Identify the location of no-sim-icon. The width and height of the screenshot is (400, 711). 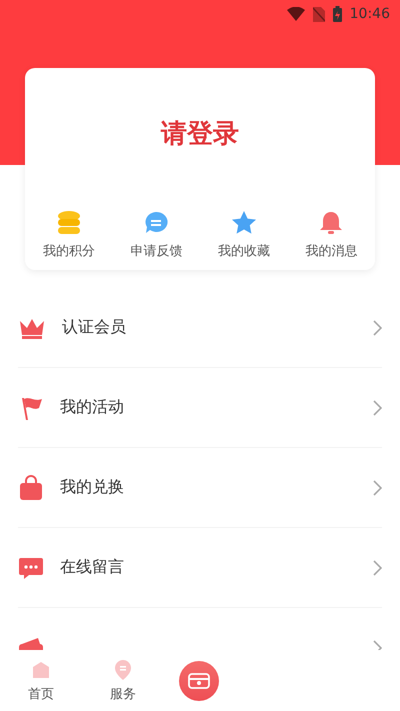
(318, 14).